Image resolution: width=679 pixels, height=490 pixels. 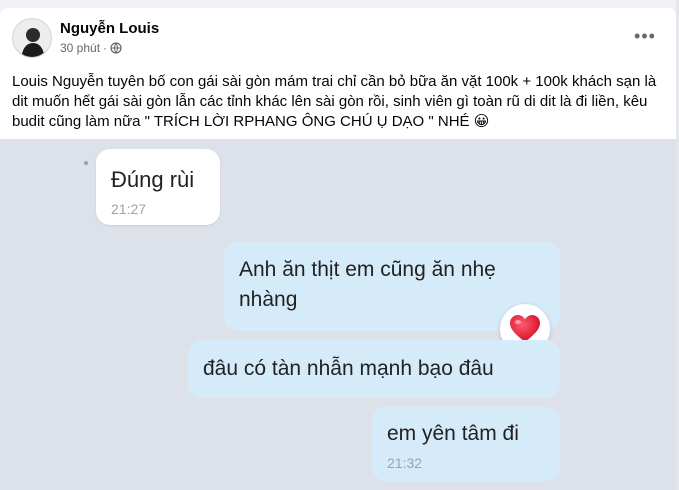 I want to click on outgoing-message: em yên tâm đi 21:32, so click(x=466, y=444).